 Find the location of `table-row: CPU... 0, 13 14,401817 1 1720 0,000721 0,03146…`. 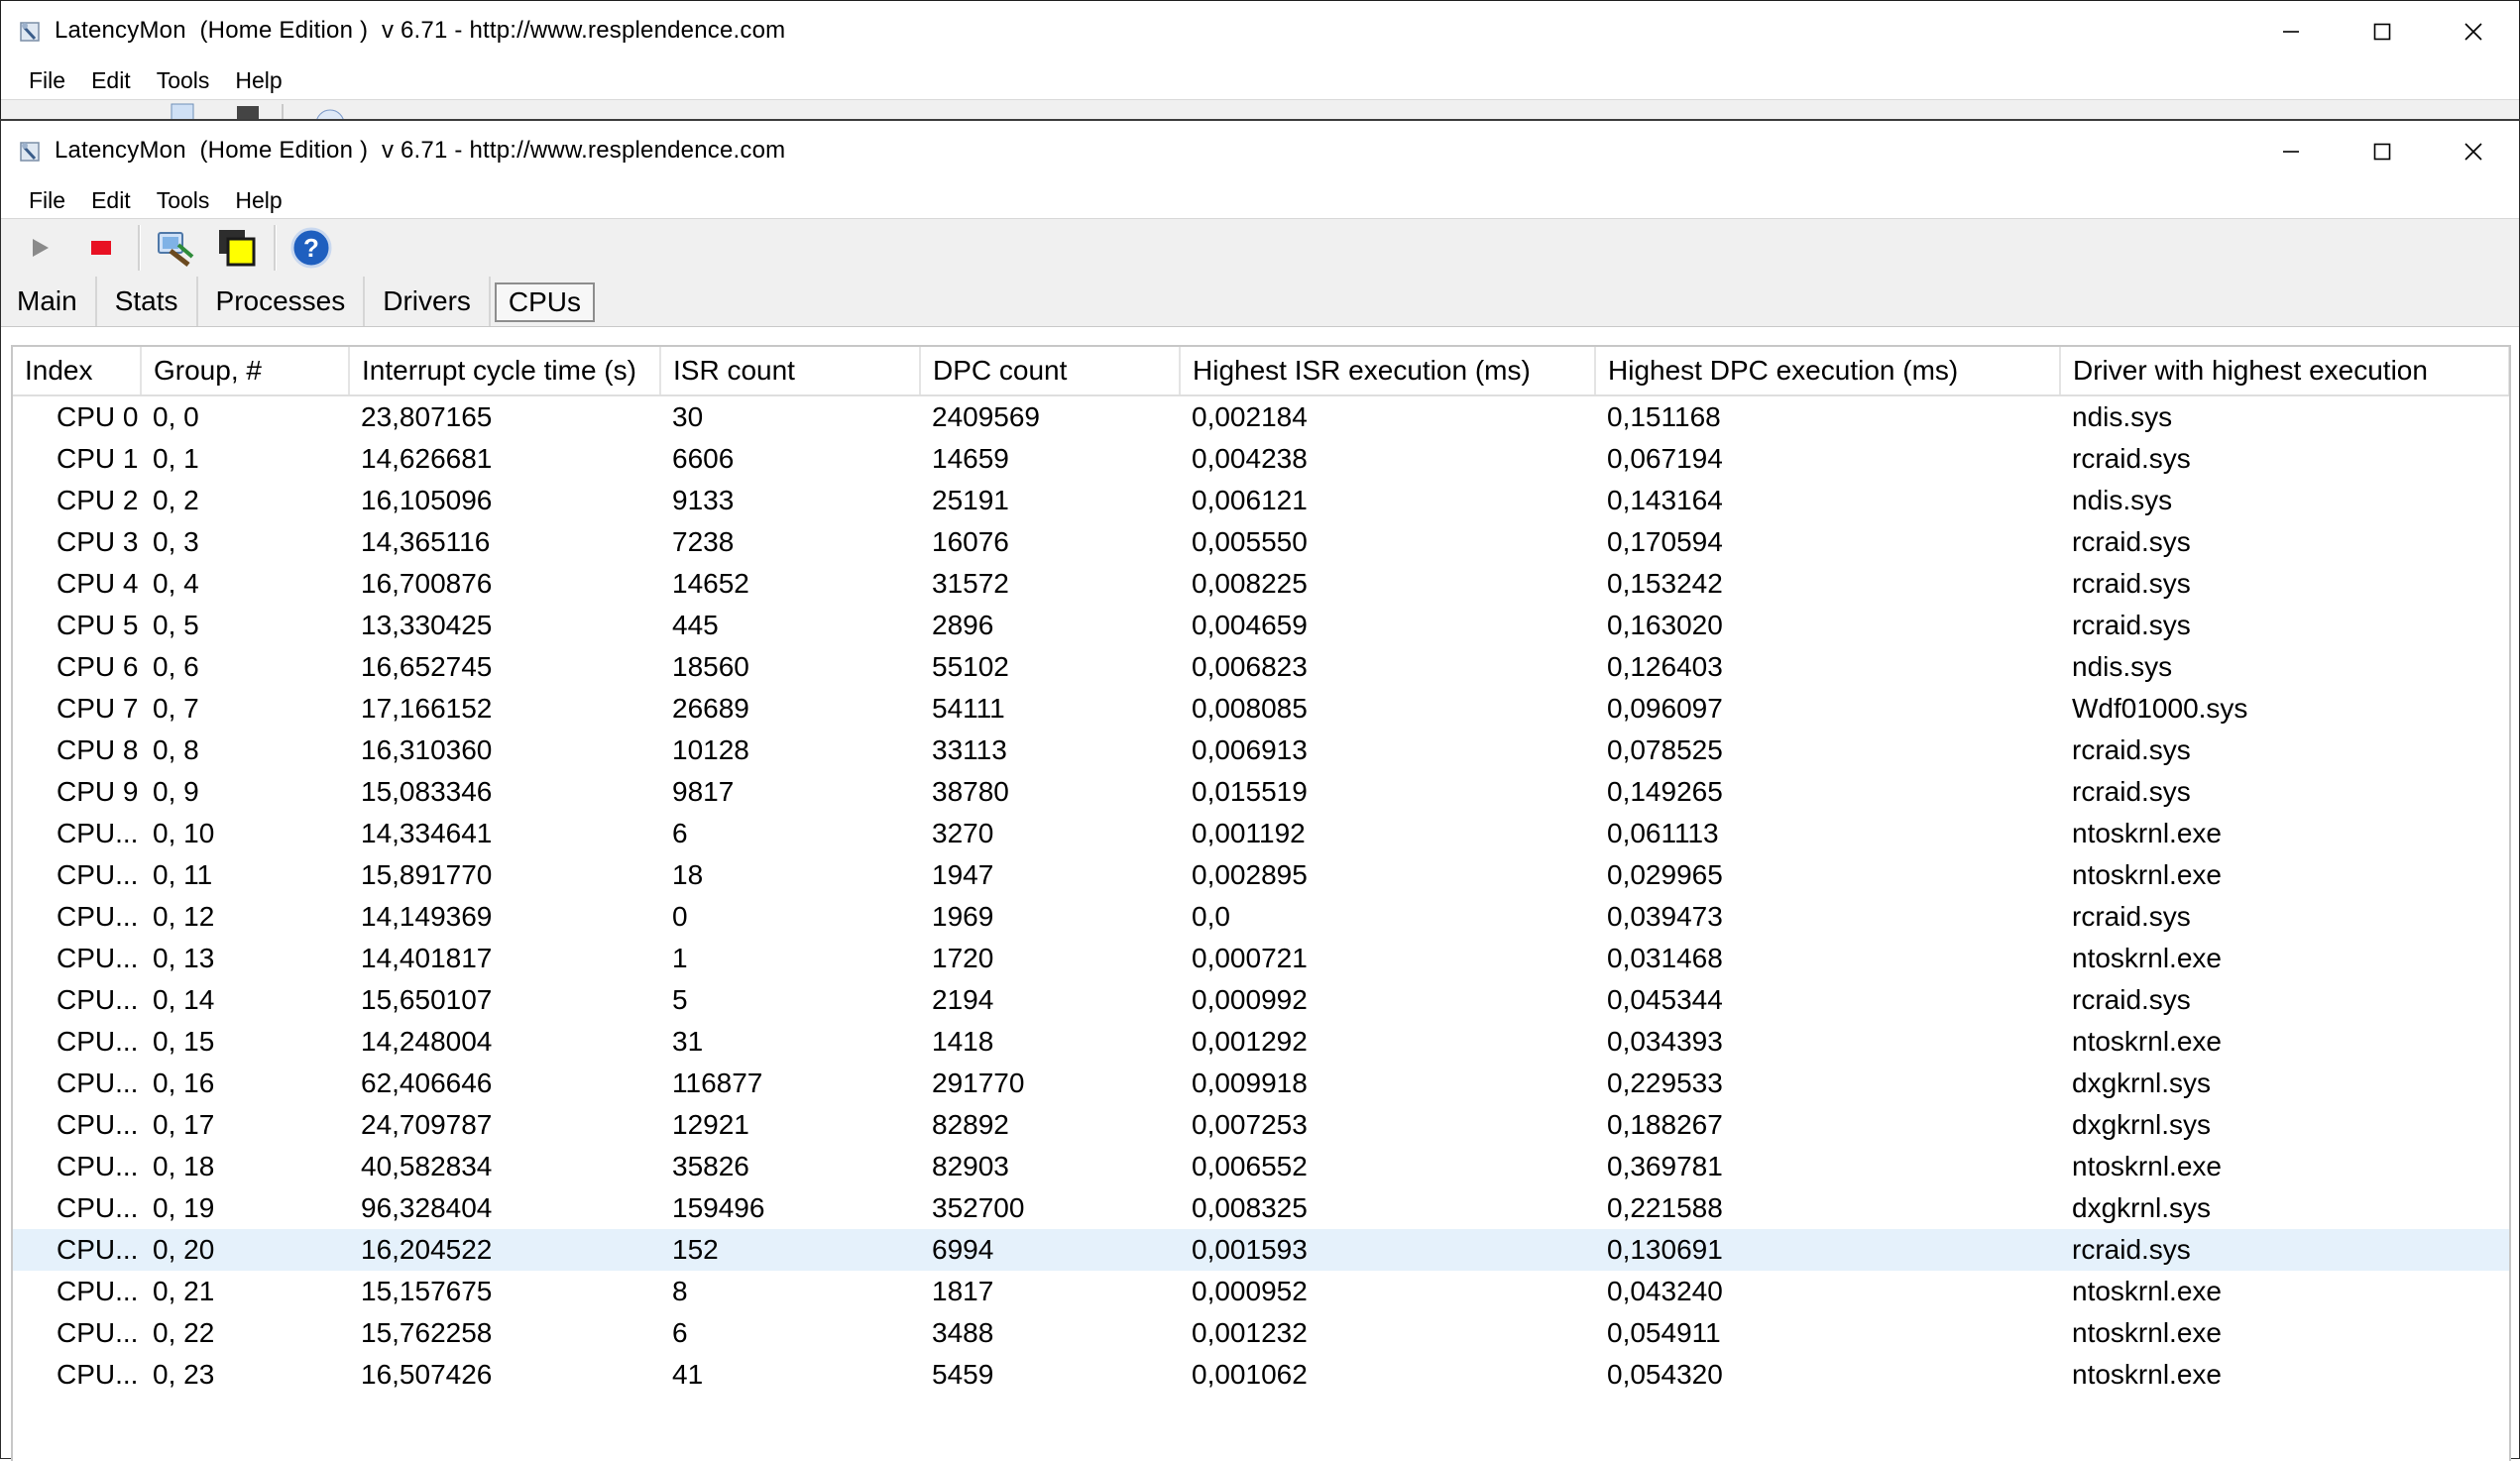

table-row: CPU... 0, 13 14,401817 1 1720 0,000721 0,03146… is located at coordinates (1261, 958).